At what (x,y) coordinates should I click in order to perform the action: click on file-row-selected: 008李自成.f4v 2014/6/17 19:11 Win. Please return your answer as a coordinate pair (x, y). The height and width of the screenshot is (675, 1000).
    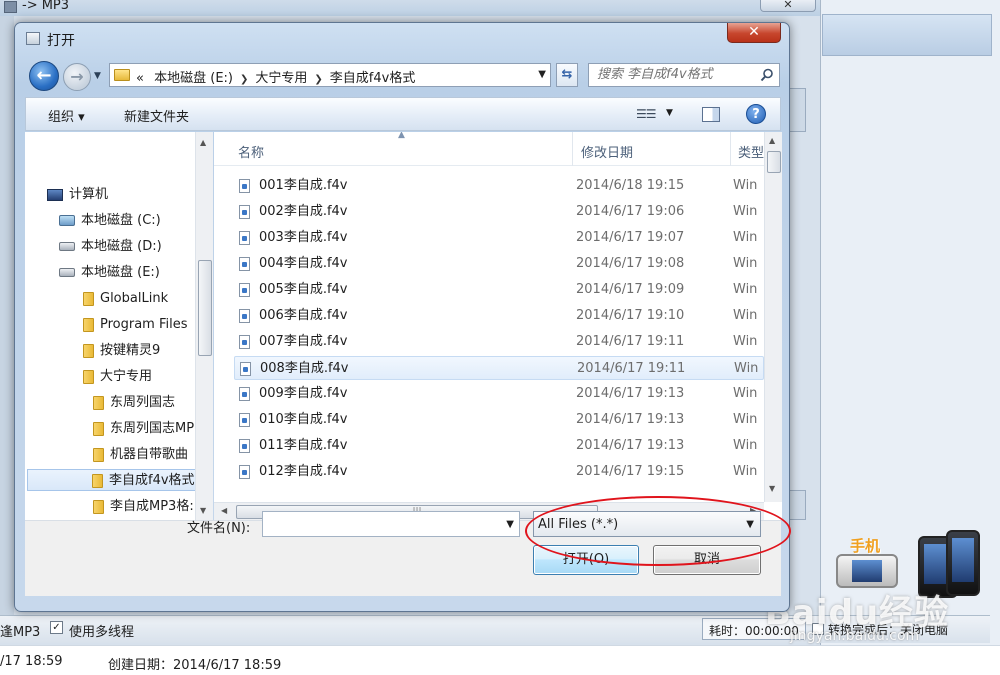
    Looking at the image, I should click on (499, 368).